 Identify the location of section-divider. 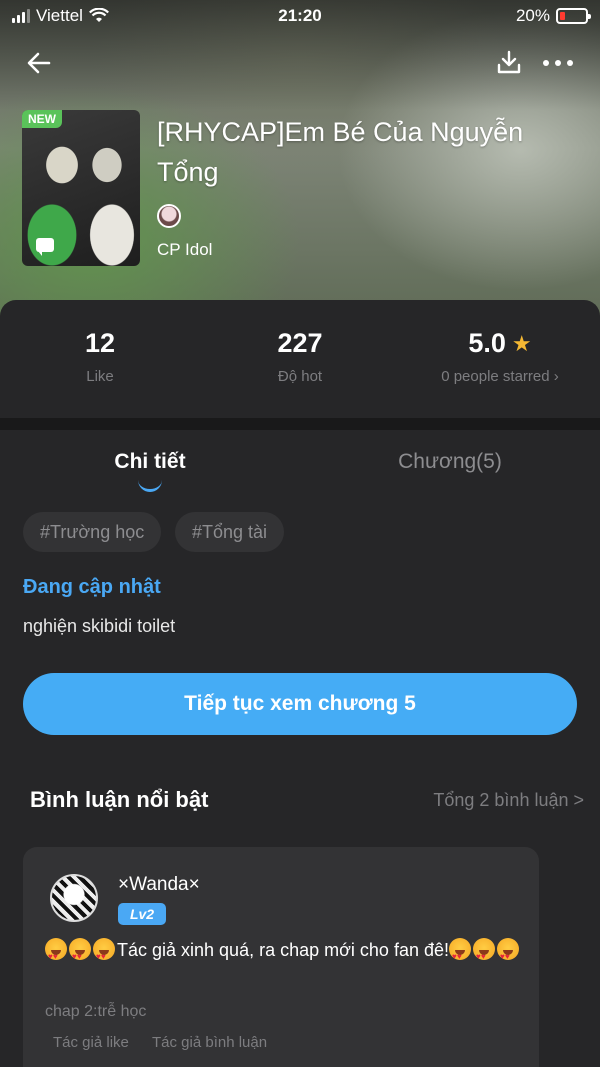
(300, 424).